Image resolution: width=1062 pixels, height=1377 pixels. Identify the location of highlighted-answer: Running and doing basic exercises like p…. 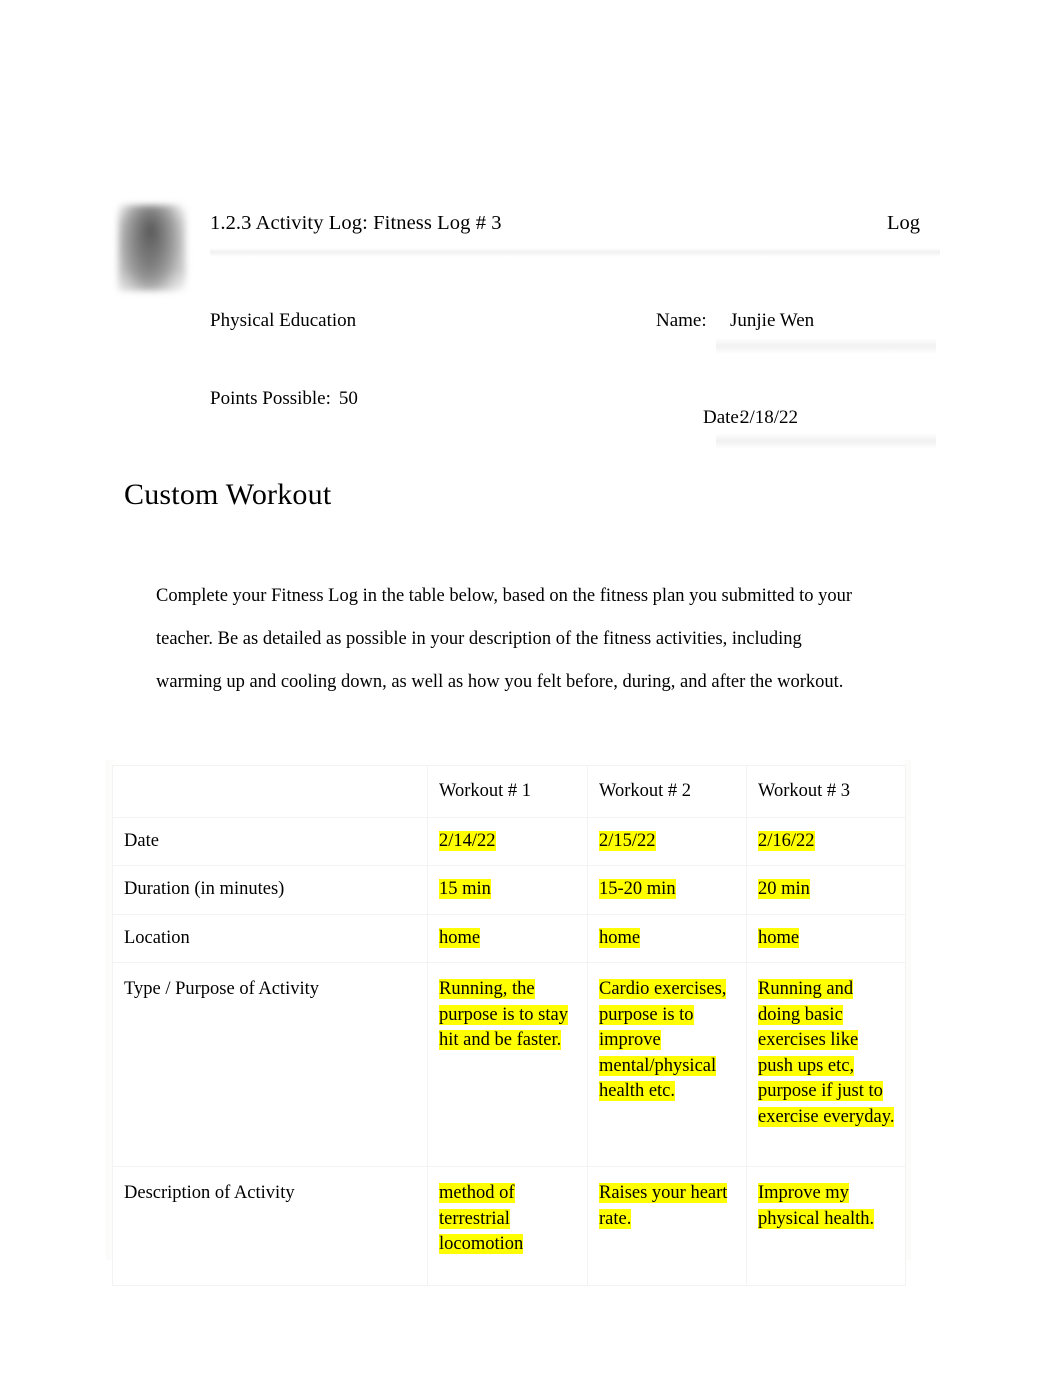
(826, 1053).